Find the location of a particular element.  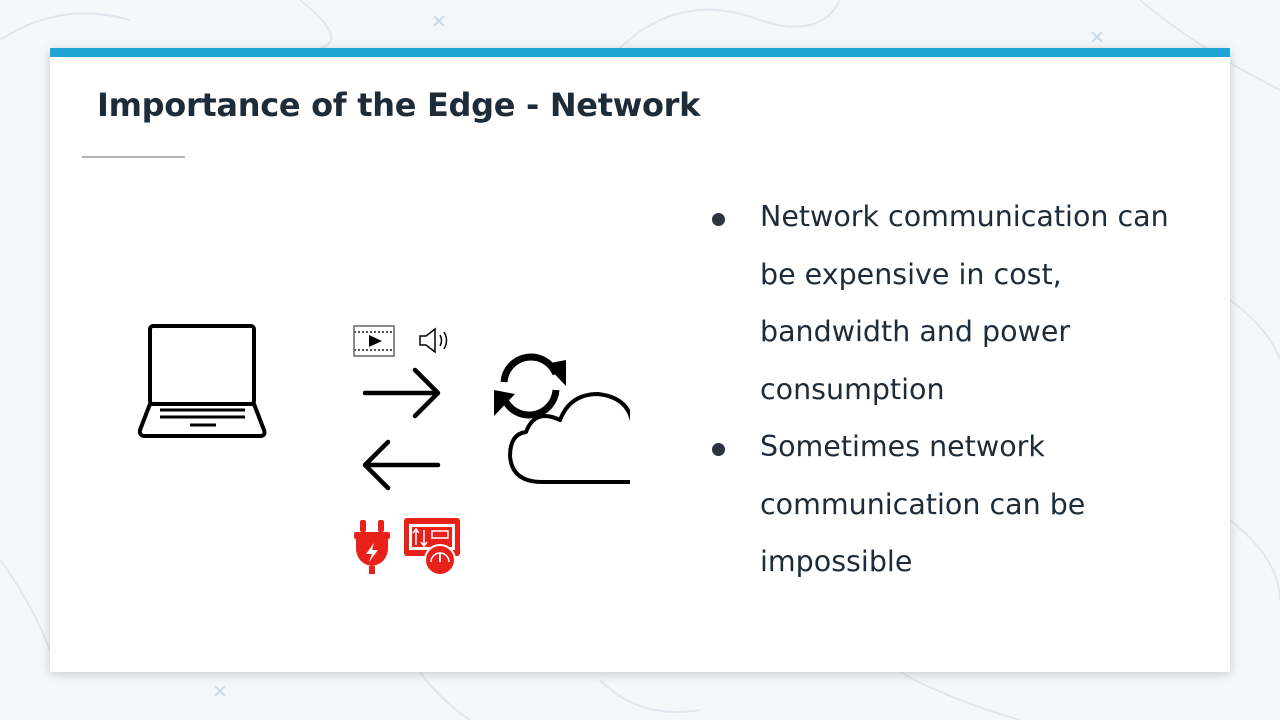

laptop-icon is located at coordinates (202, 381).